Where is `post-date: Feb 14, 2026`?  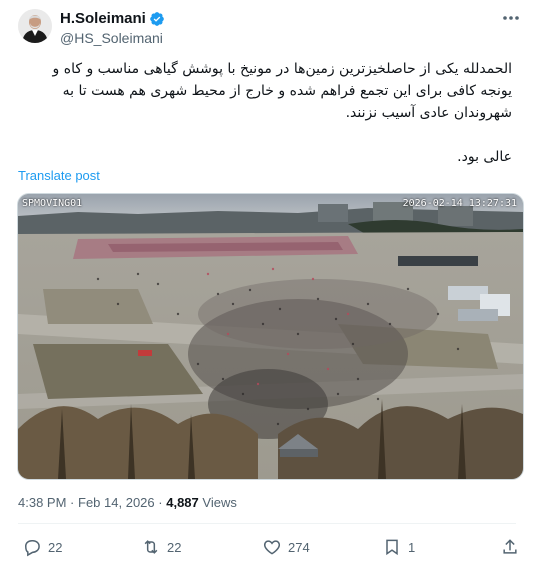 post-date: Feb 14, 2026 is located at coordinates (116, 502).